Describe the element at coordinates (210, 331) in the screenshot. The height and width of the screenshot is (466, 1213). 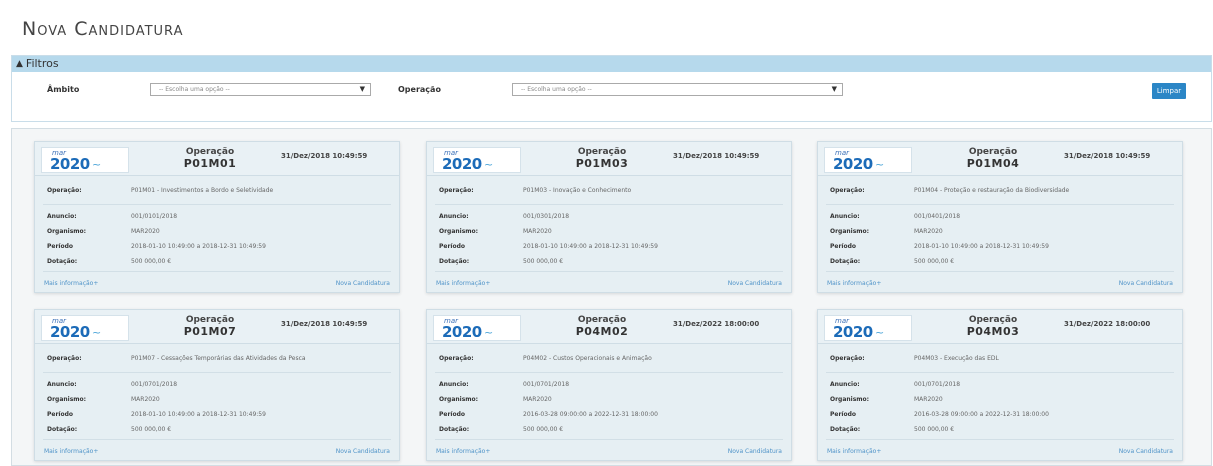
I see `card-operation-code: P01M07` at that location.